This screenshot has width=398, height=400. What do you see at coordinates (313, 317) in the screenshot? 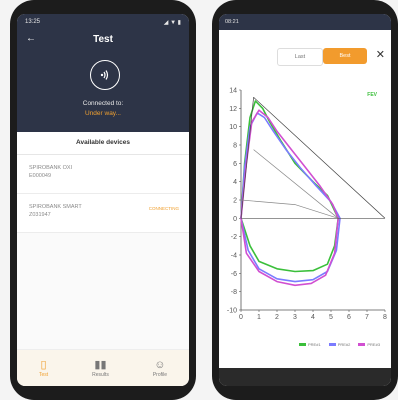
I see `x-tick-label: 4` at bounding box center [313, 317].